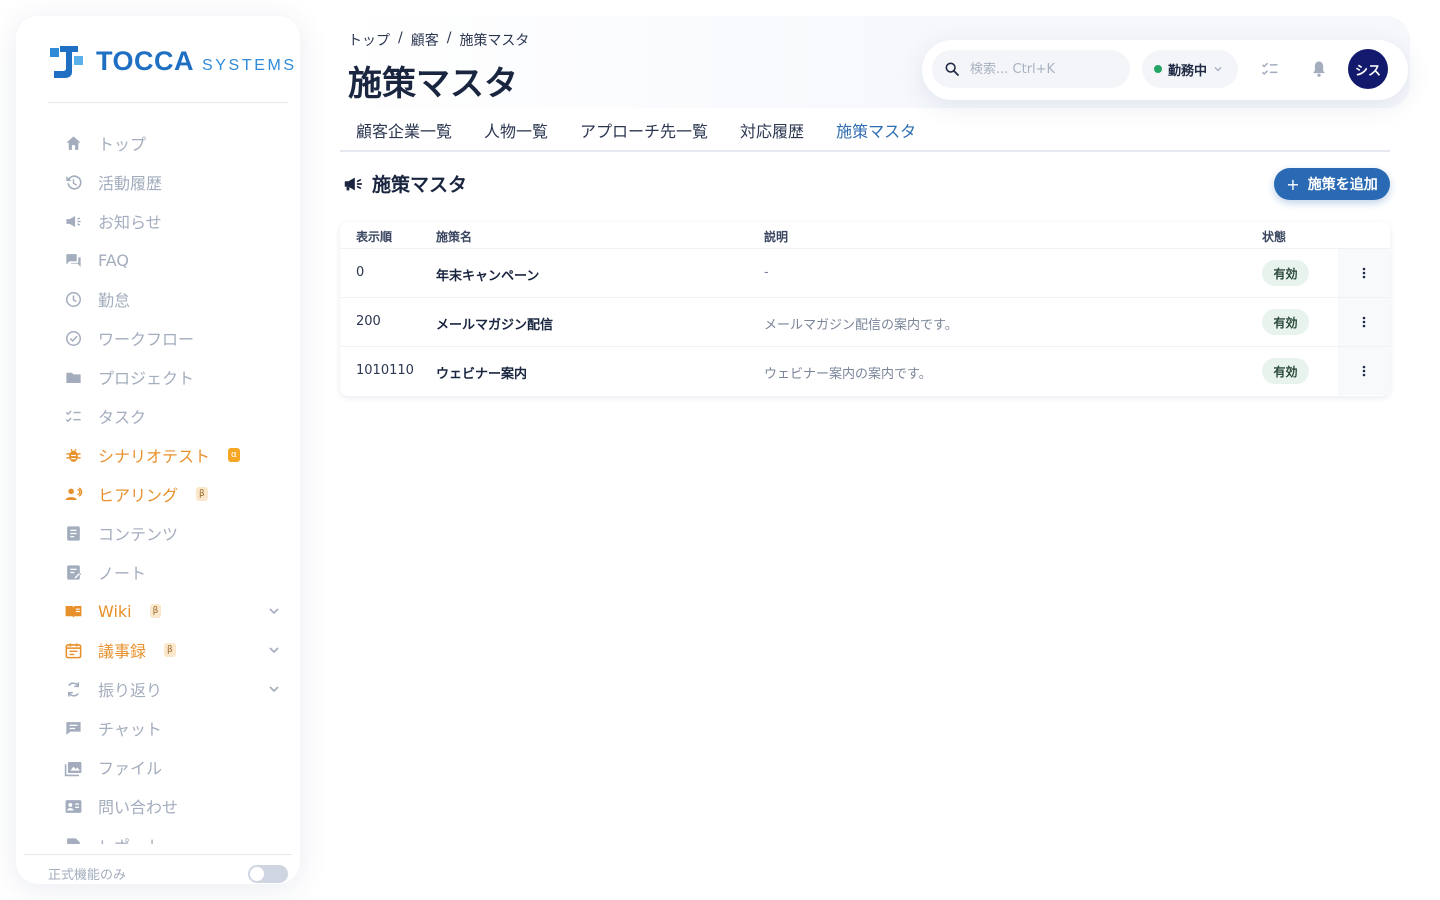 The width and height of the screenshot is (1440, 900). I want to click on sidebar-item: ノート, so click(172, 572).